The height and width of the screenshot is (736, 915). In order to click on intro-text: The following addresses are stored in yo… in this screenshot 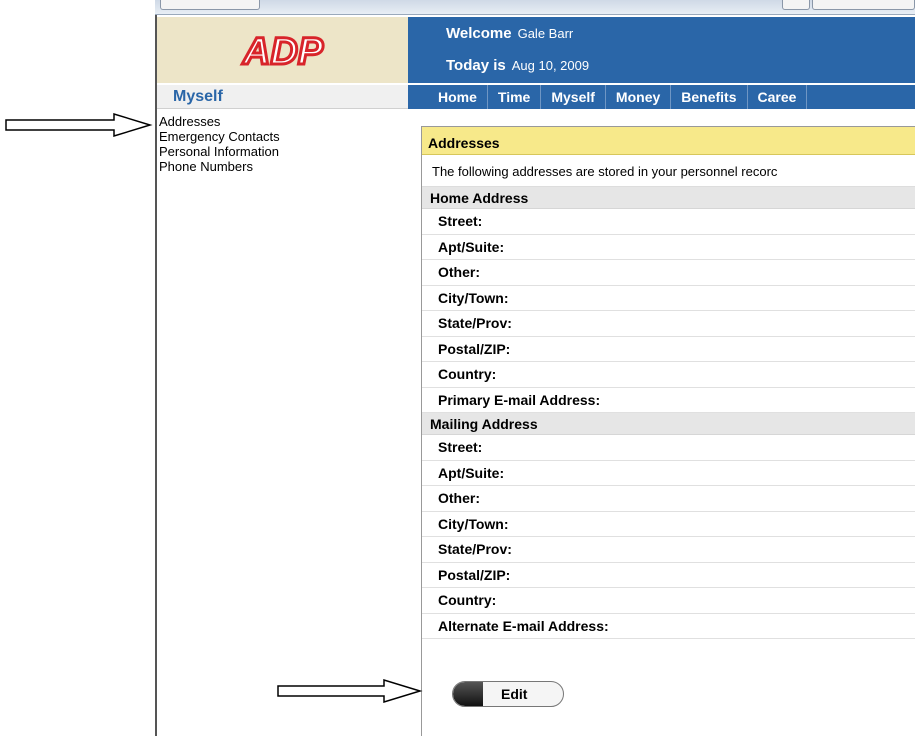, I will do `click(668, 171)`.